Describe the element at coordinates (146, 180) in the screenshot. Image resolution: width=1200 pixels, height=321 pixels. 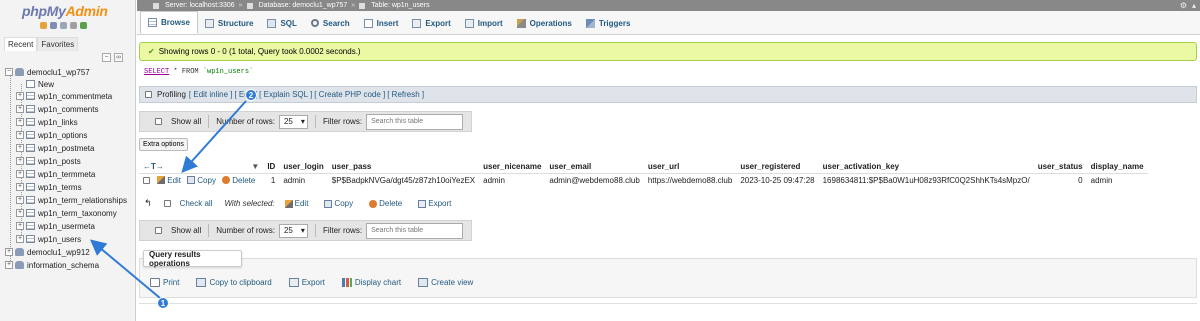
I see `row-checkbox` at that location.